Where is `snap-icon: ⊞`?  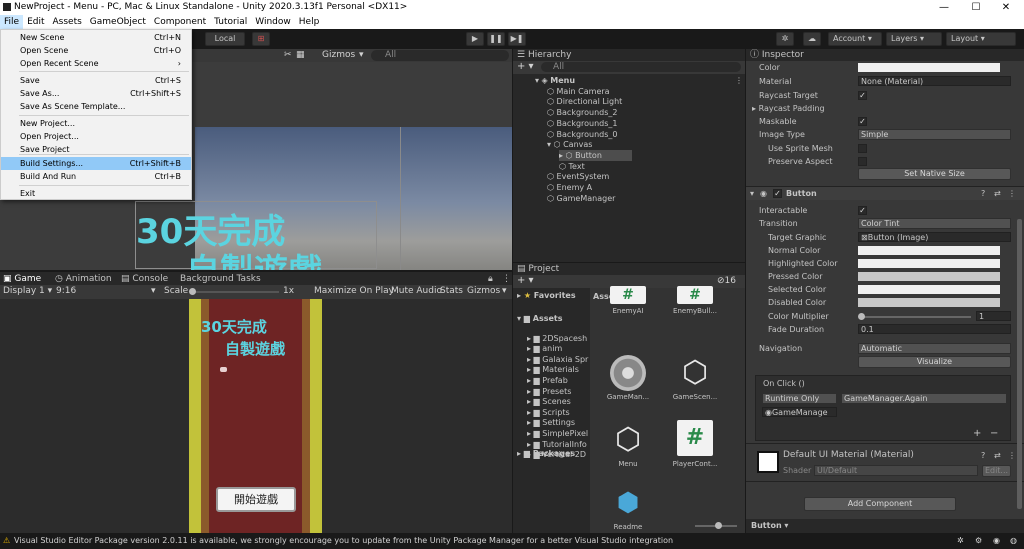 snap-icon: ⊞ is located at coordinates (261, 39).